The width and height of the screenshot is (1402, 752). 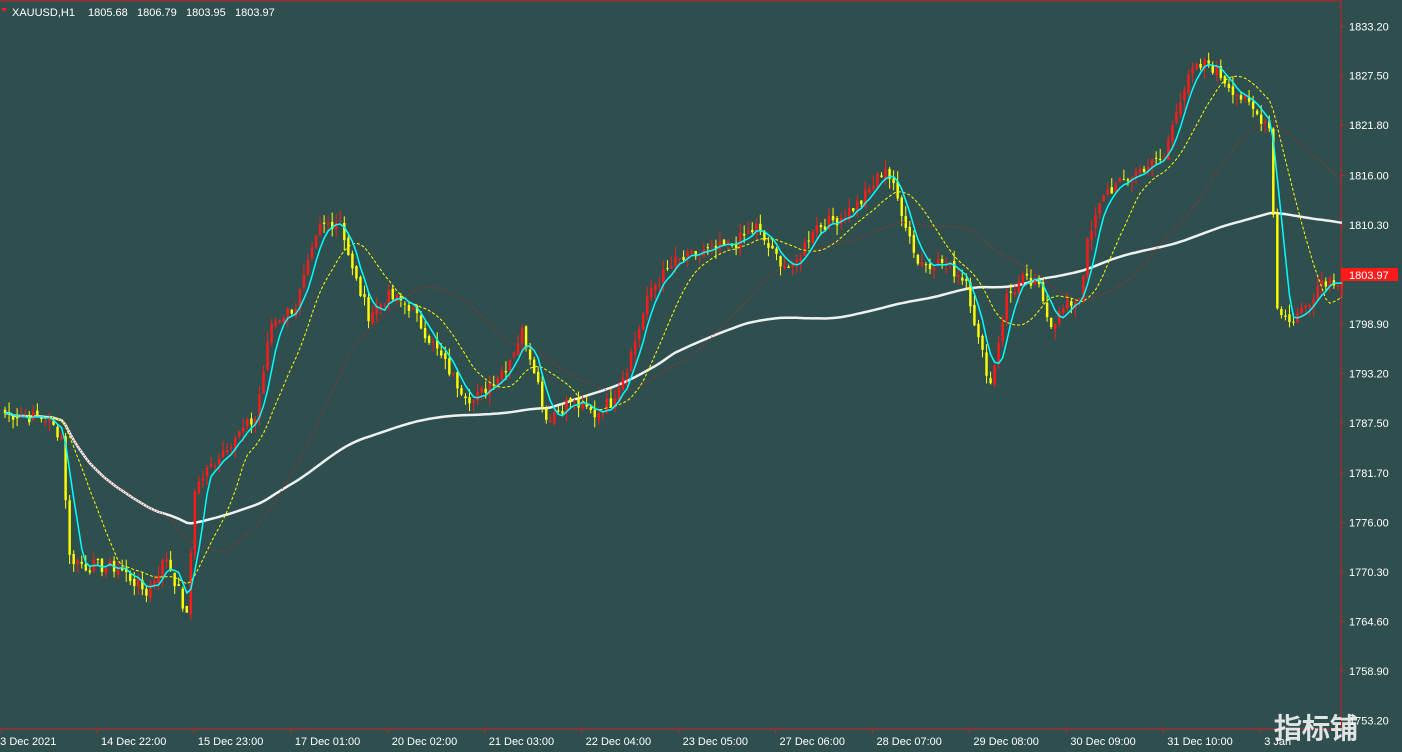 I want to click on x-tick-label: 20 Dec 02:00, so click(x=424, y=742).